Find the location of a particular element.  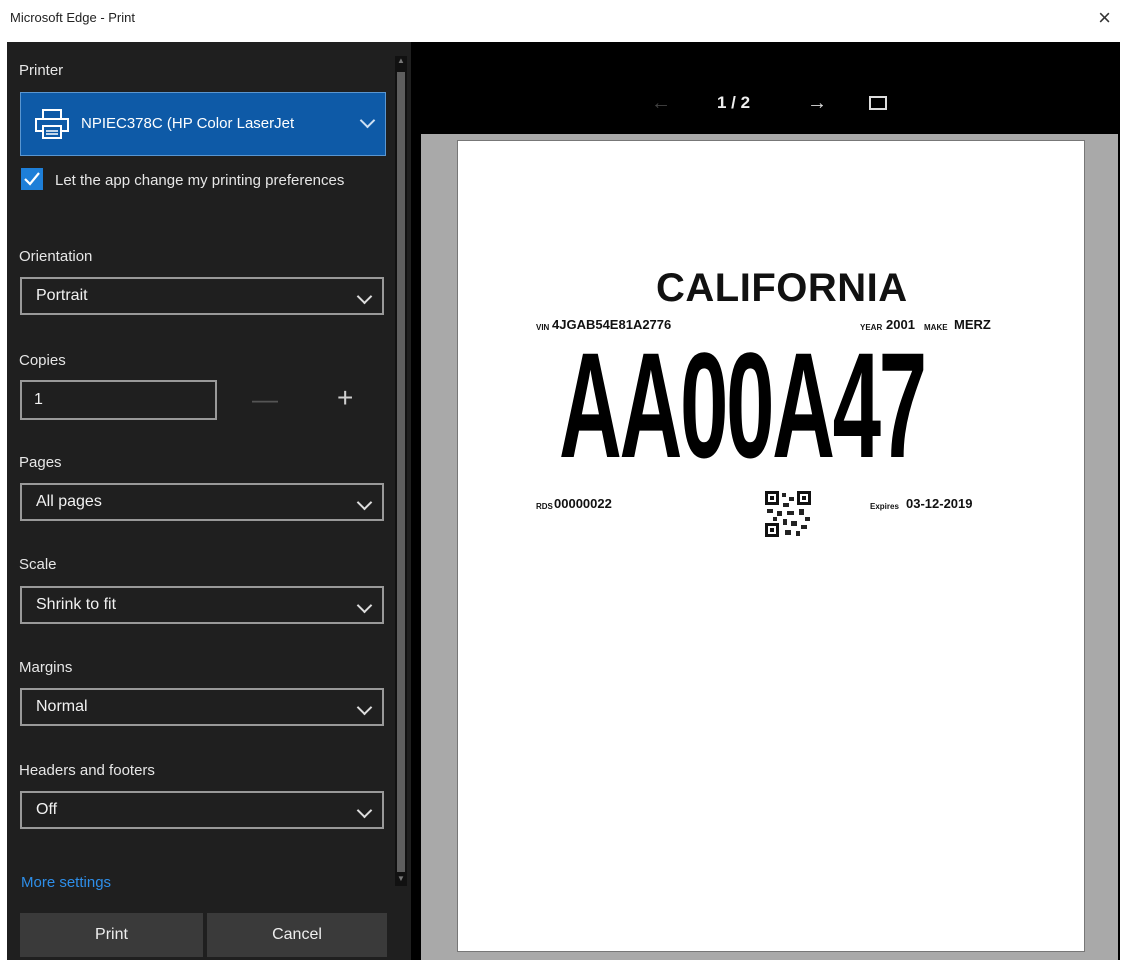

qr-code-icon is located at coordinates (788, 514).